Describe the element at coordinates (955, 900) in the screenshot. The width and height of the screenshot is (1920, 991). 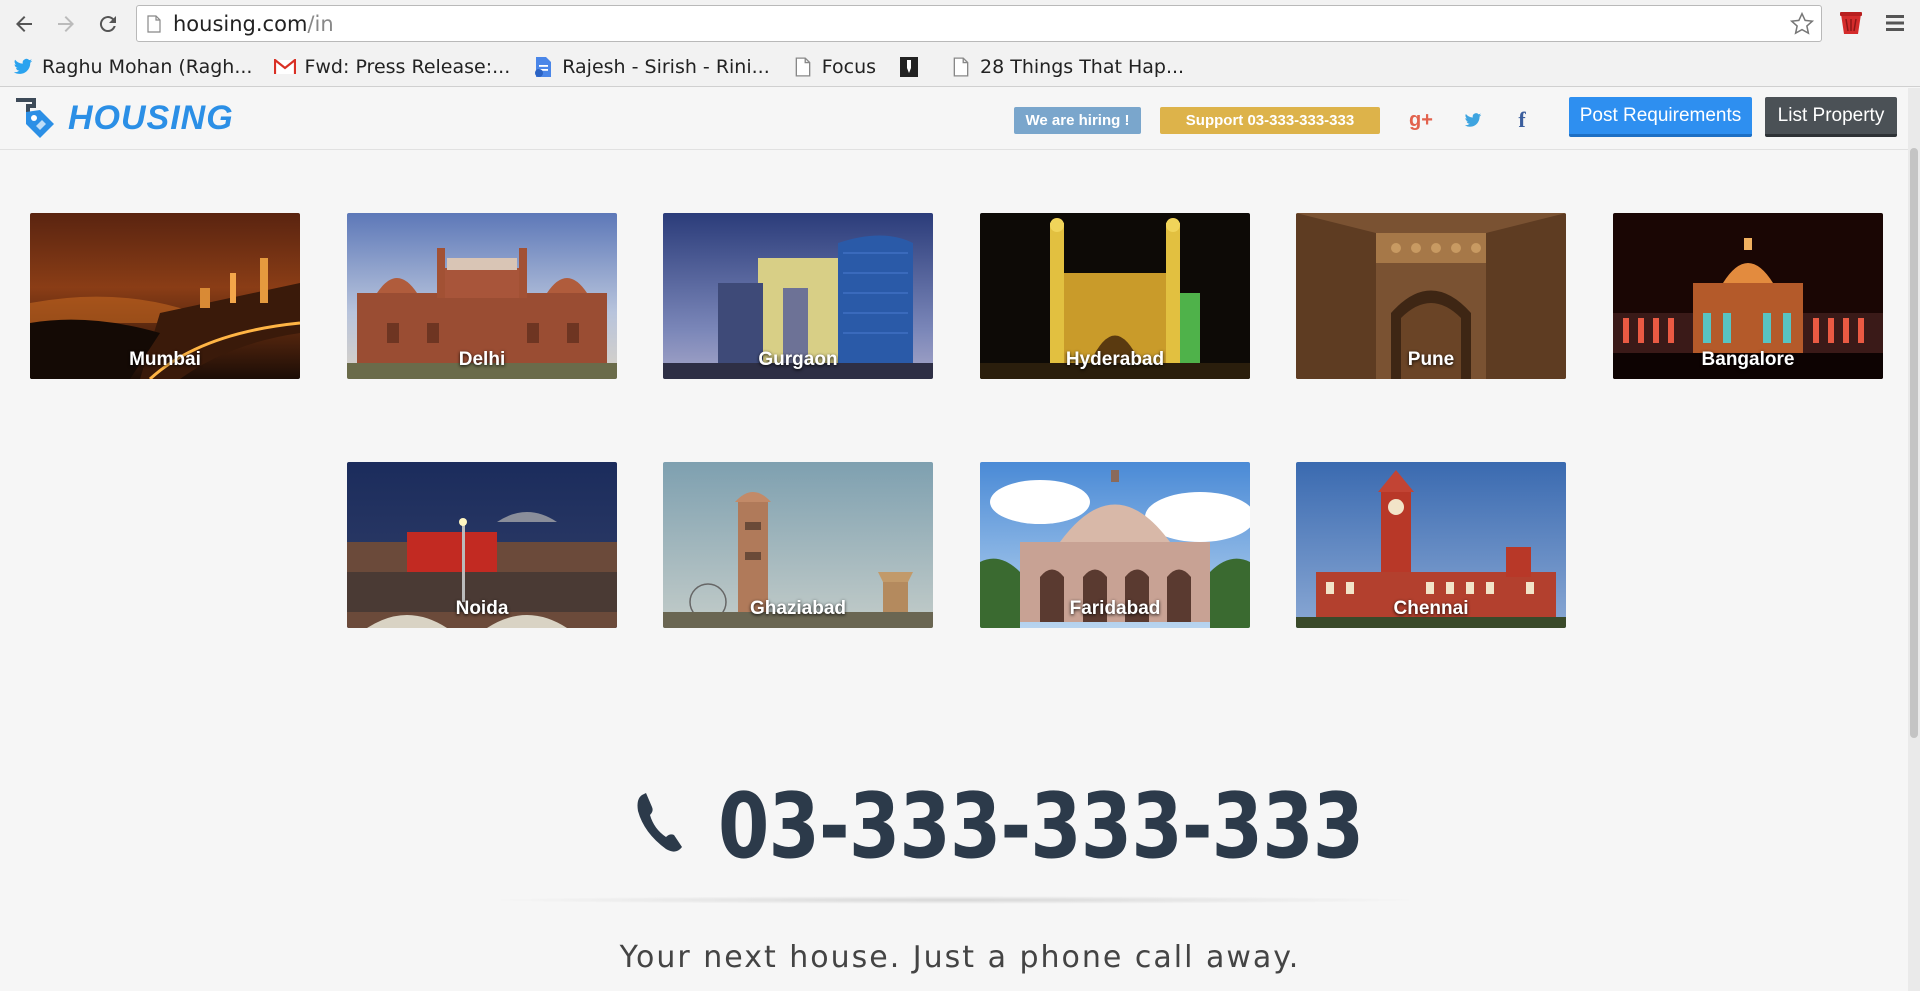
I see `section-divider` at that location.